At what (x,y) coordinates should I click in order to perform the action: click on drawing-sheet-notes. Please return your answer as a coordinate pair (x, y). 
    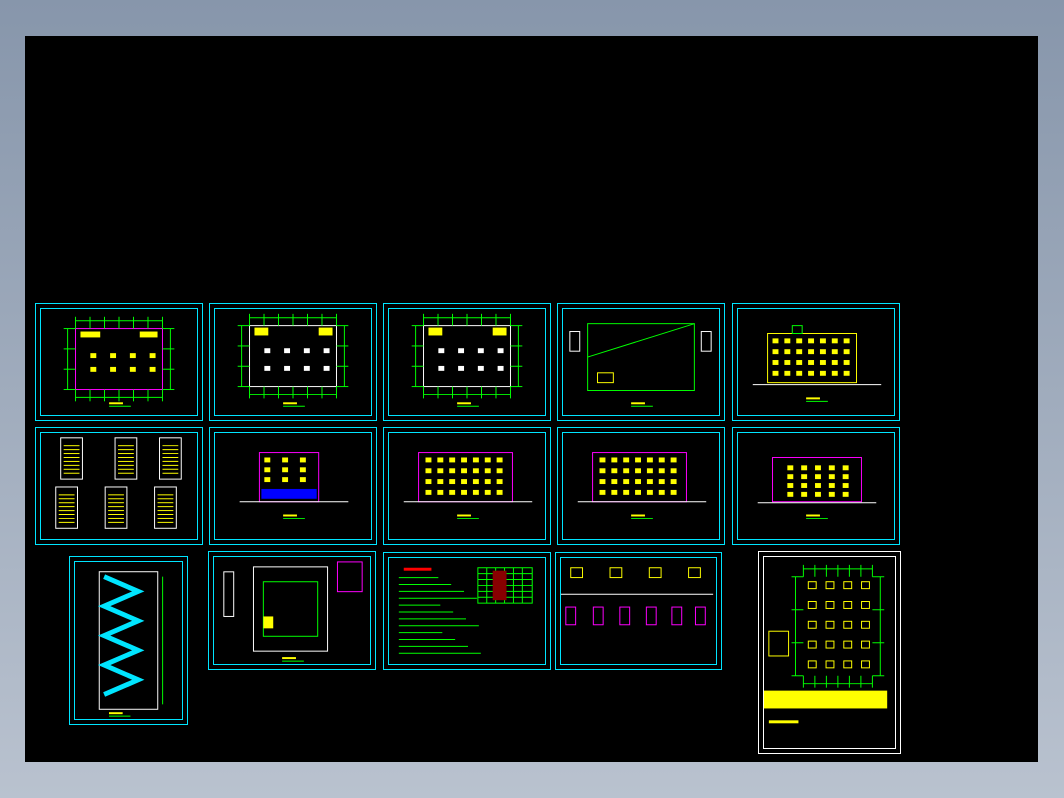
    Looking at the image, I should click on (467, 611).